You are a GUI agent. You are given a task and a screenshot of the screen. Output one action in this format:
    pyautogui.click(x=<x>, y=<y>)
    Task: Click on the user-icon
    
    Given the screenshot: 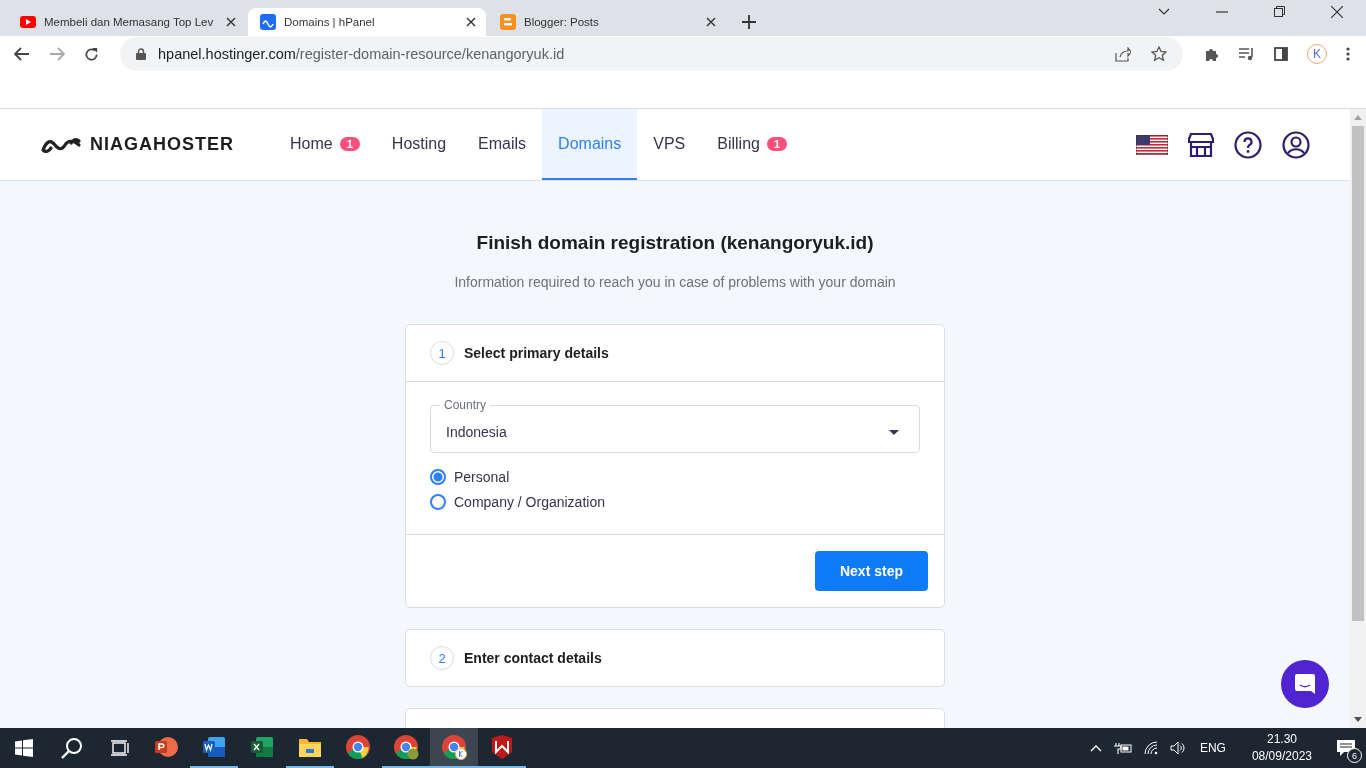 What is the action you would take?
    pyautogui.click(x=1296, y=144)
    